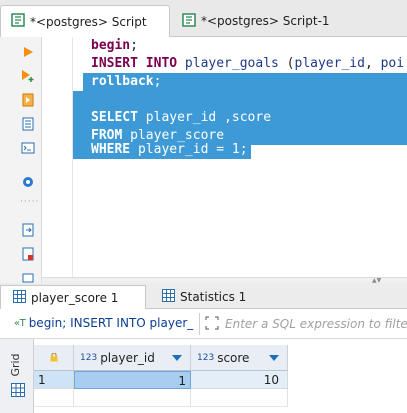 The width and height of the screenshot is (407, 413). What do you see at coordinates (181, 117) in the screenshot?
I see `code-line-5: SELECT player_id ,score` at bounding box center [181, 117].